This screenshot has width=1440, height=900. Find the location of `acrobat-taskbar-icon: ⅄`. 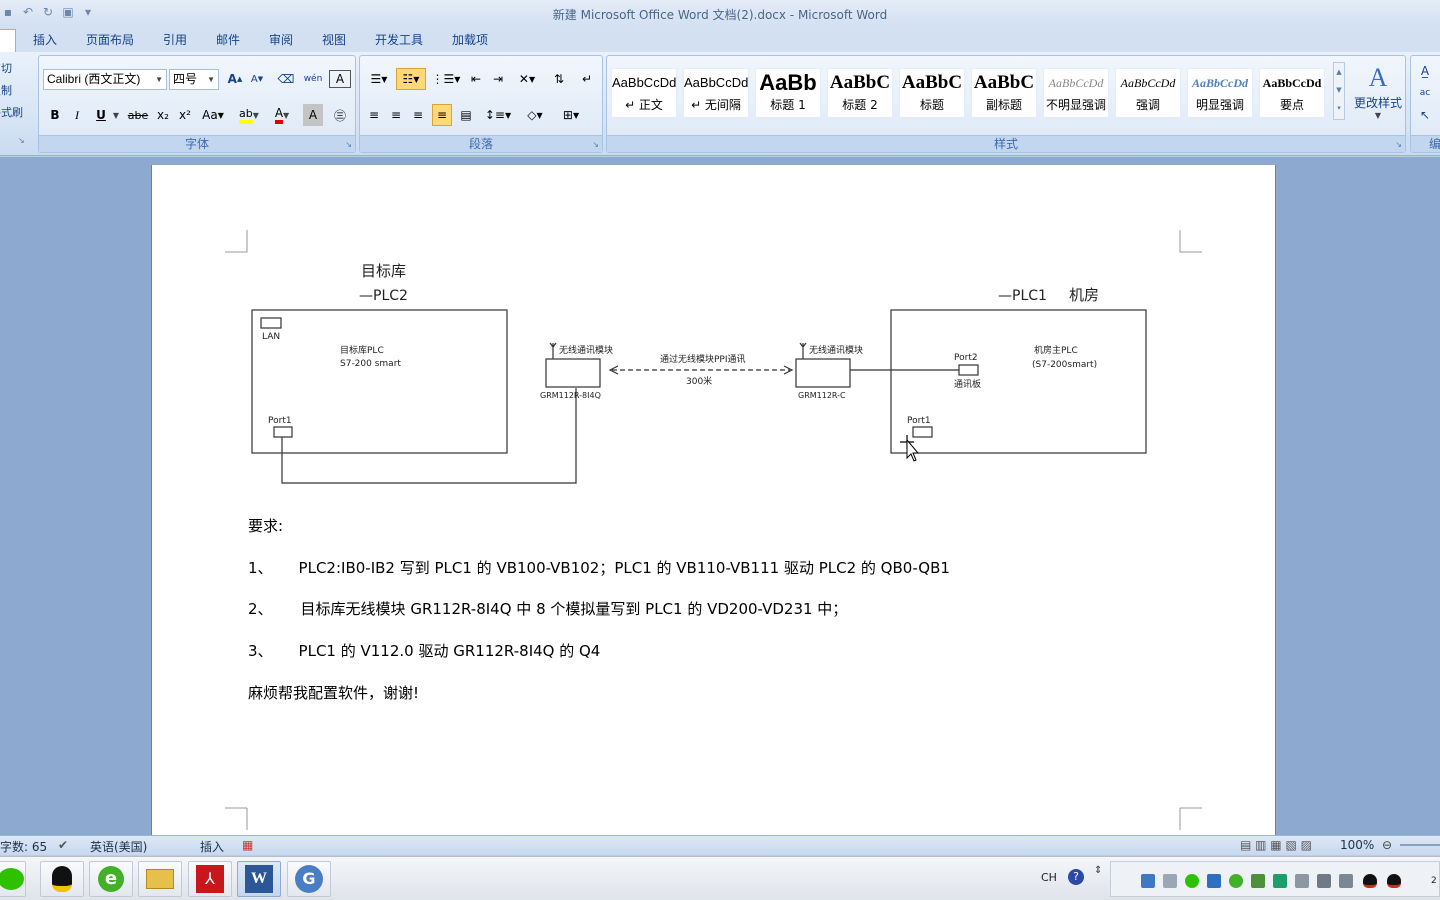

acrobat-taskbar-icon: ⅄ is located at coordinates (210, 879).